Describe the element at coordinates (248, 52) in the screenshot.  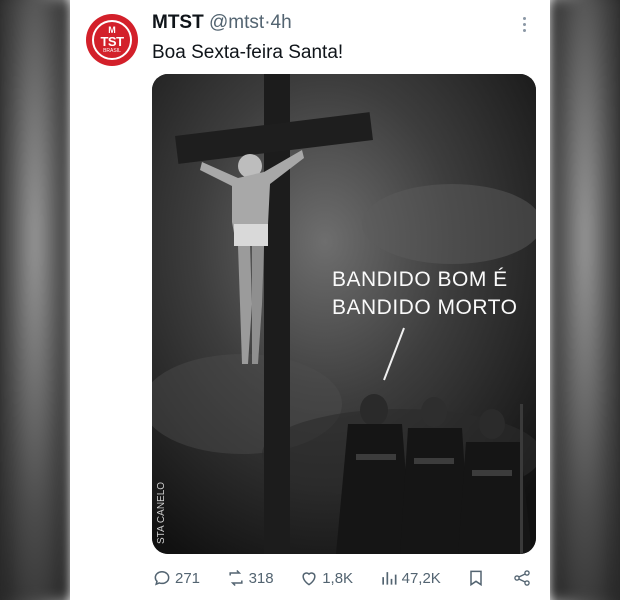
I see `tweet-text: Boa Sexta-feira Santa!` at that location.